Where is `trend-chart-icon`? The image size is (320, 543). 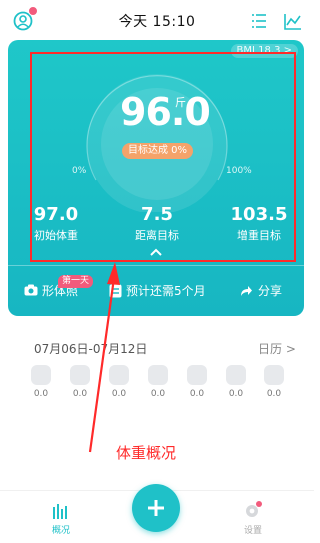 trend-chart-icon is located at coordinates (293, 21).